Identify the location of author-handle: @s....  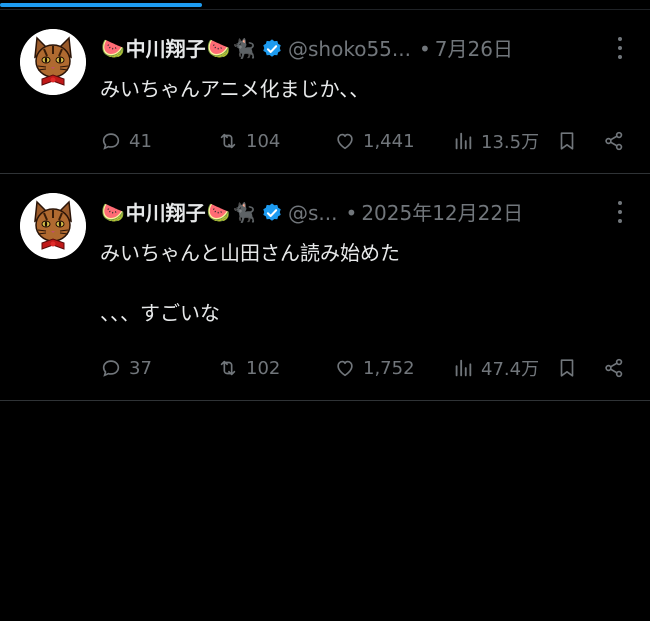
(313, 213).